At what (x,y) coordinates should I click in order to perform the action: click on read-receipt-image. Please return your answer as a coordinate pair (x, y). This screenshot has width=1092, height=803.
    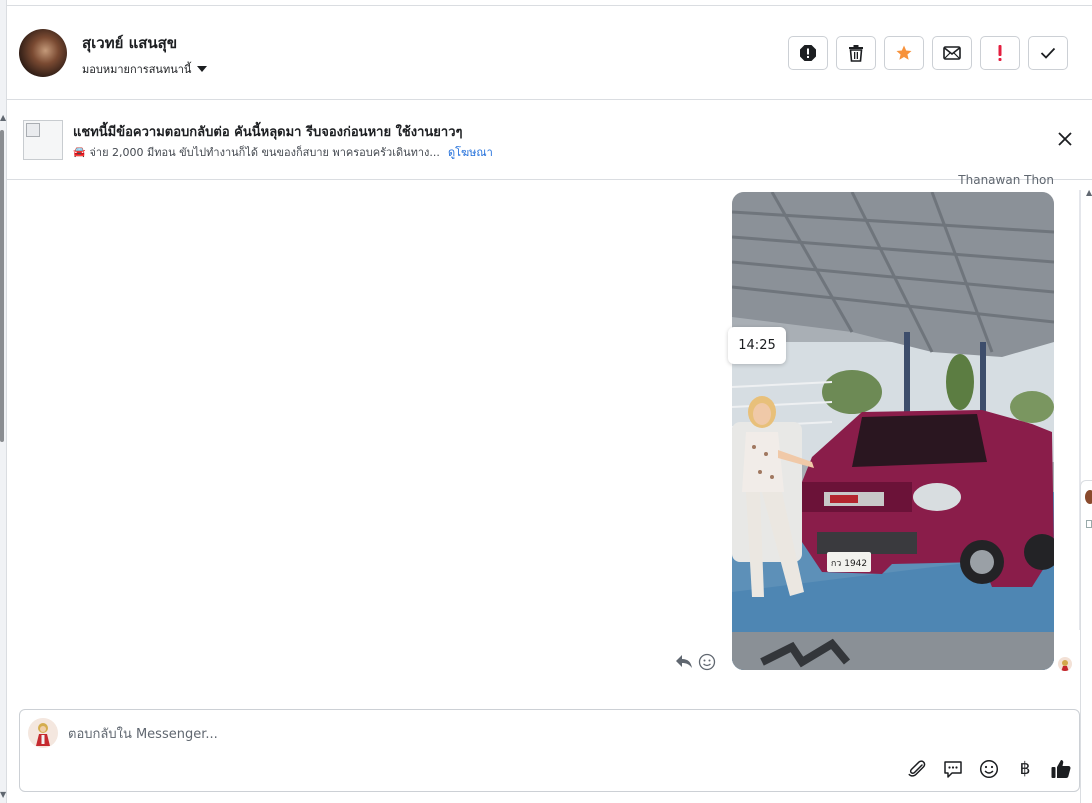
    Looking at the image, I should click on (1065, 665).